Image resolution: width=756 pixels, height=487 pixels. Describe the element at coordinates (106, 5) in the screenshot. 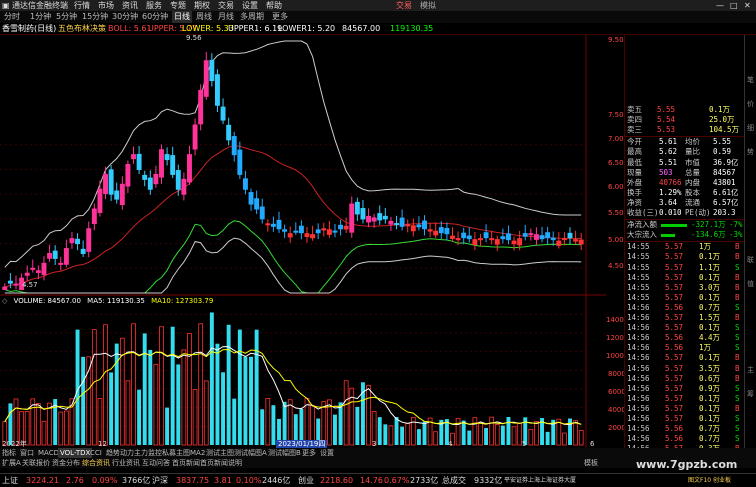

I see `menu-market: 市场` at that location.